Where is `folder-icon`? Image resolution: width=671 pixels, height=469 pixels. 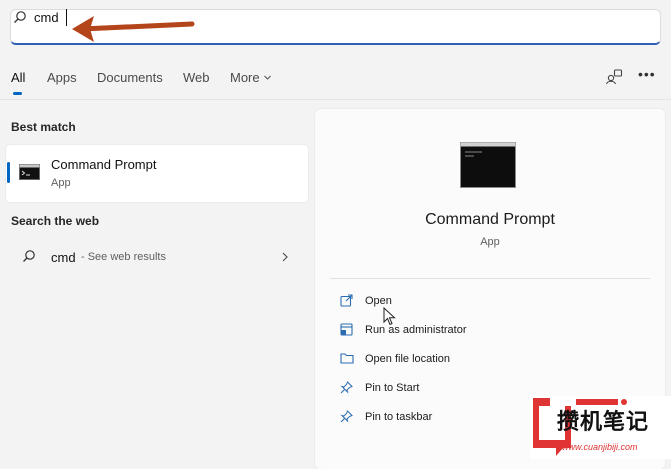 folder-icon is located at coordinates (347, 358).